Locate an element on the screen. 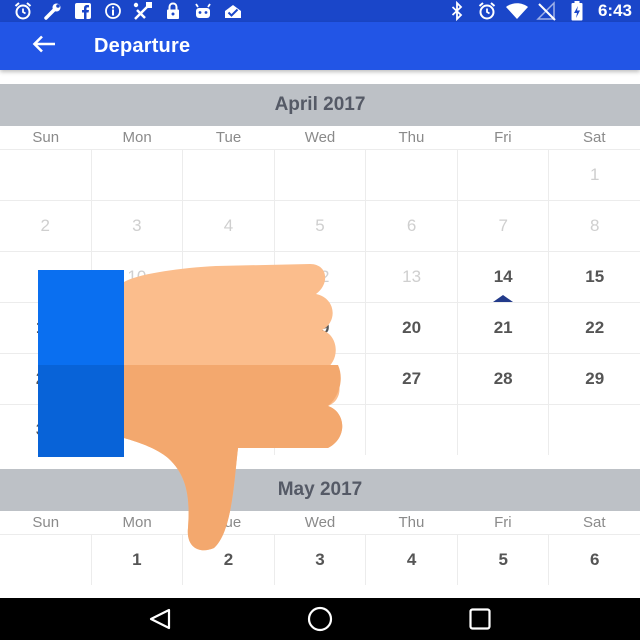 Image resolution: width=640 pixels, height=640 pixels. day-cell: 13 is located at coordinates (412, 277).